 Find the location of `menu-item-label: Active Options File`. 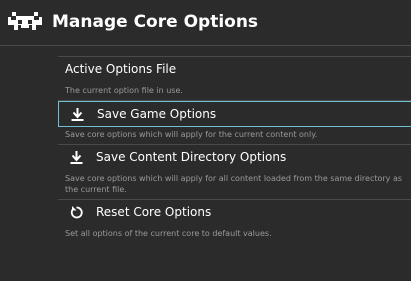

menu-item-label: Active Options File is located at coordinates (121, 69).